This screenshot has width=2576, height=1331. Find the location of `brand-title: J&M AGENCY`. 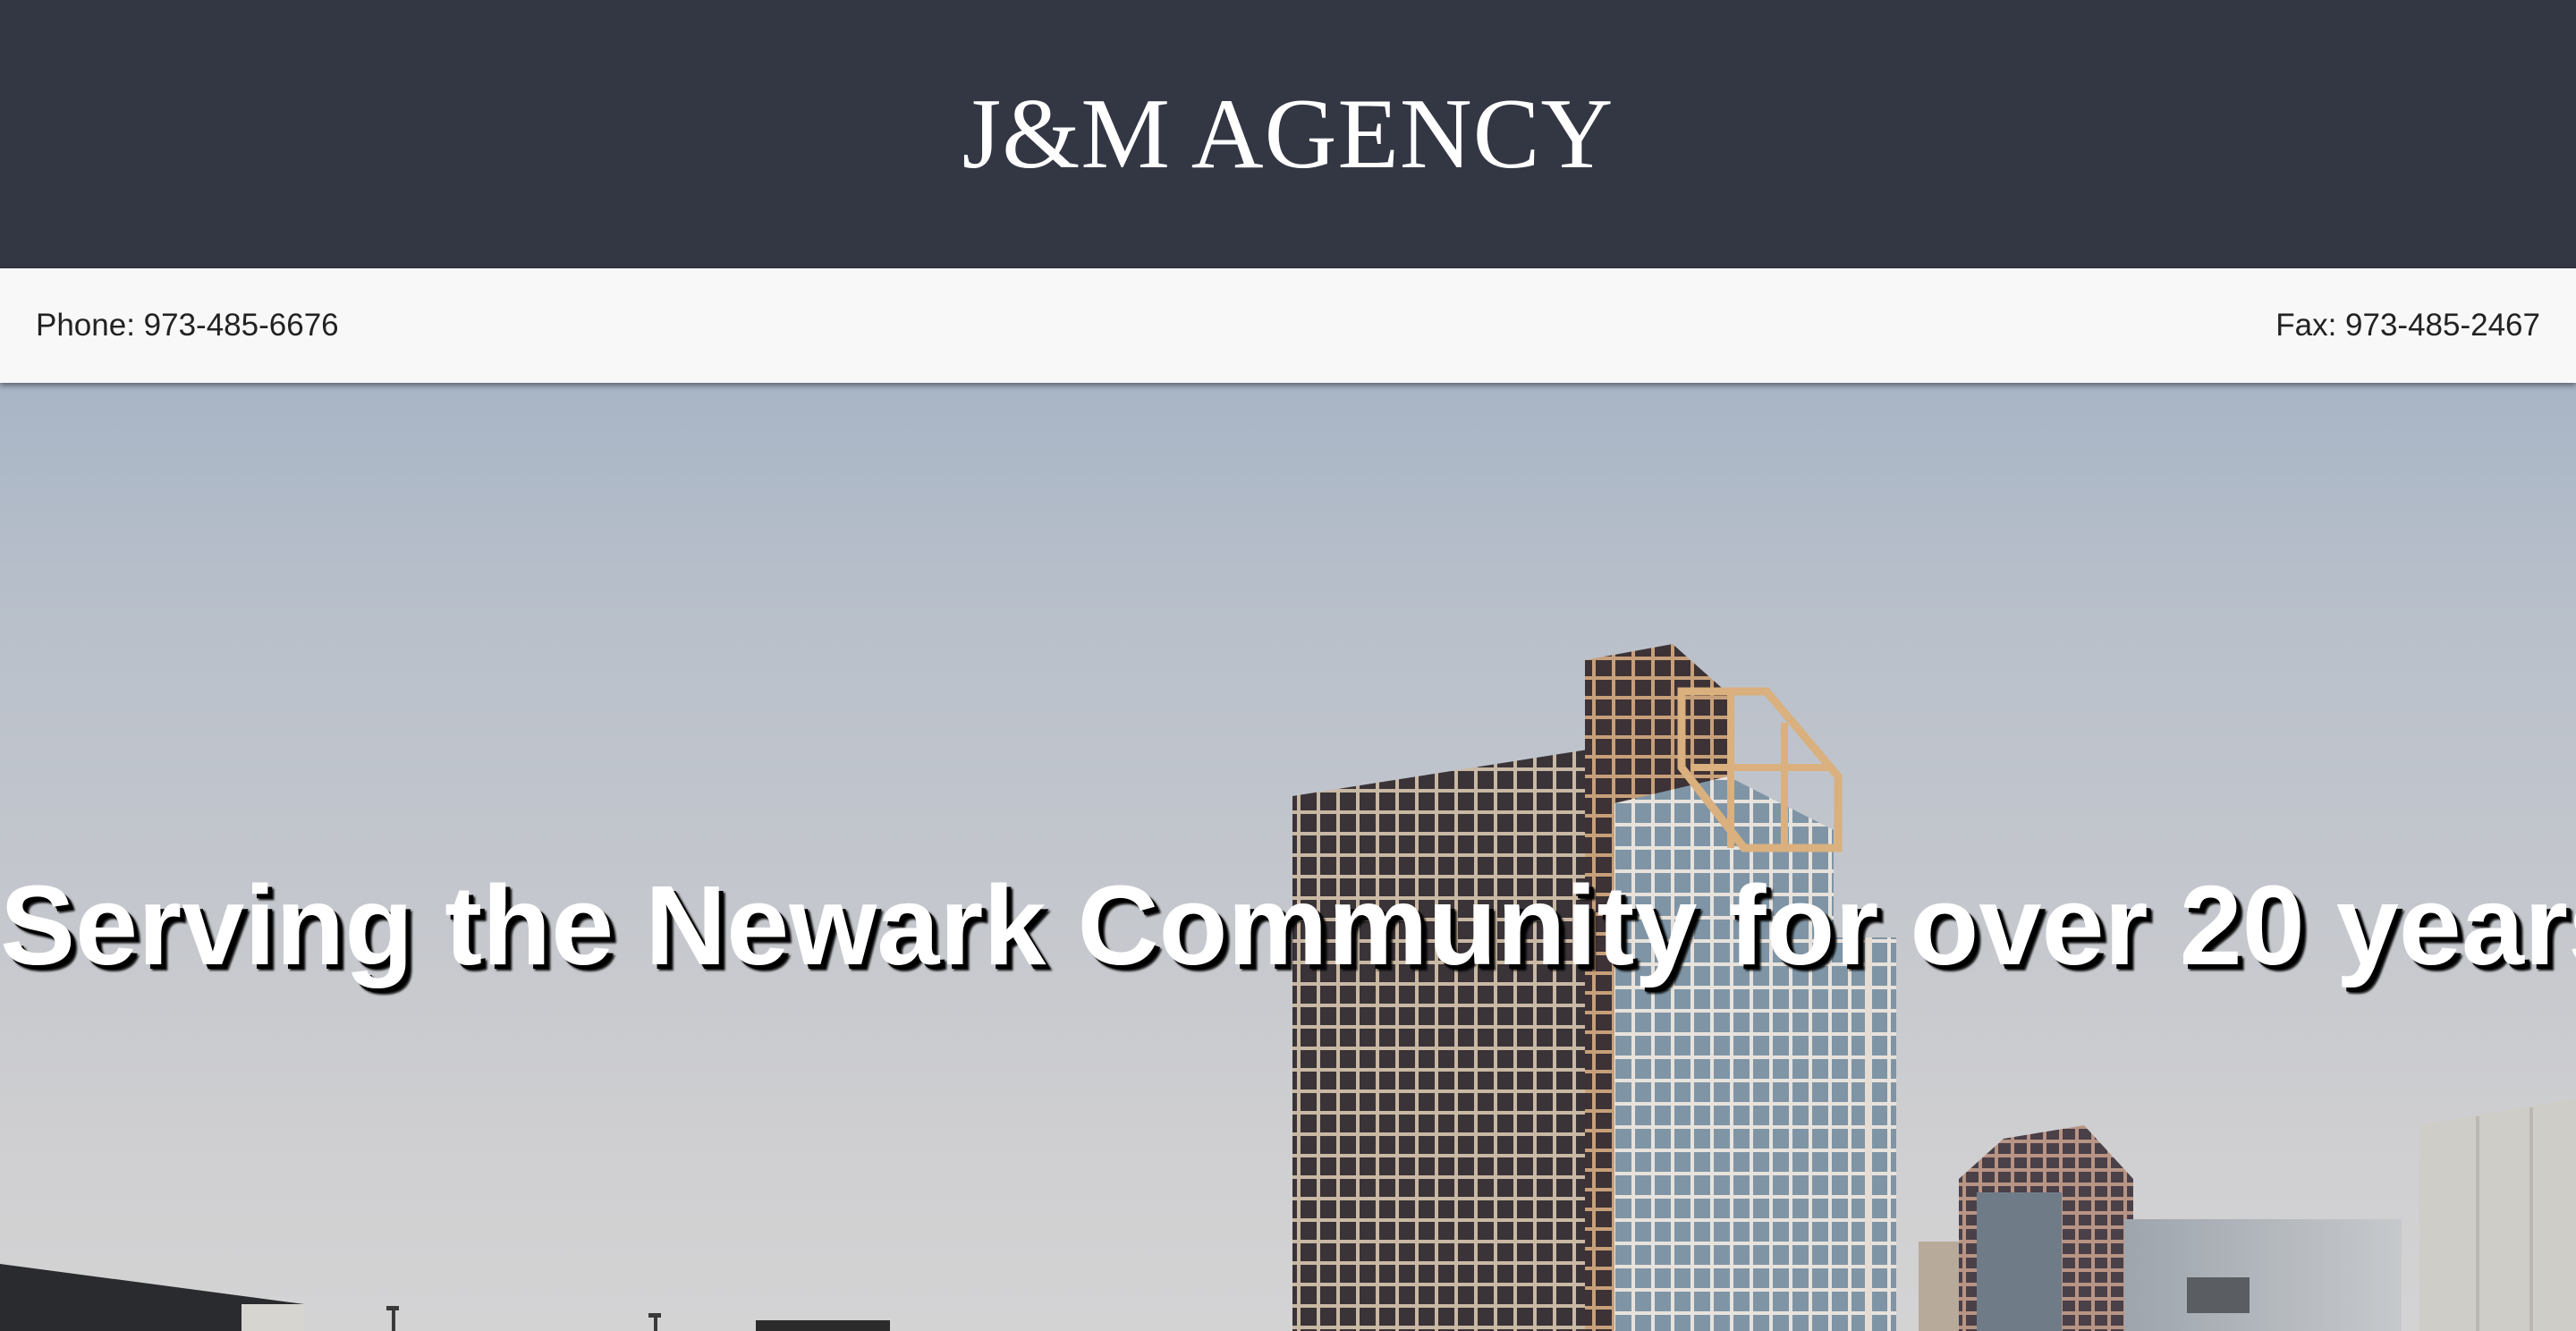

brand-title: J&M AGENCY is located at coordinates (1288, 134).